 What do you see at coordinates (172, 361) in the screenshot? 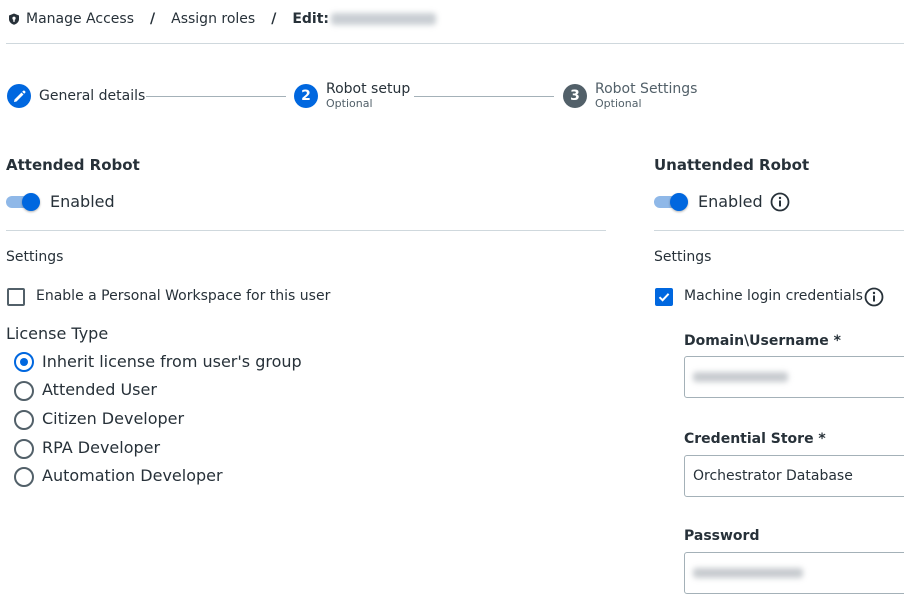
I see `license-option-inherit: Inherit license from user's group` at bounding box center [172, 361].